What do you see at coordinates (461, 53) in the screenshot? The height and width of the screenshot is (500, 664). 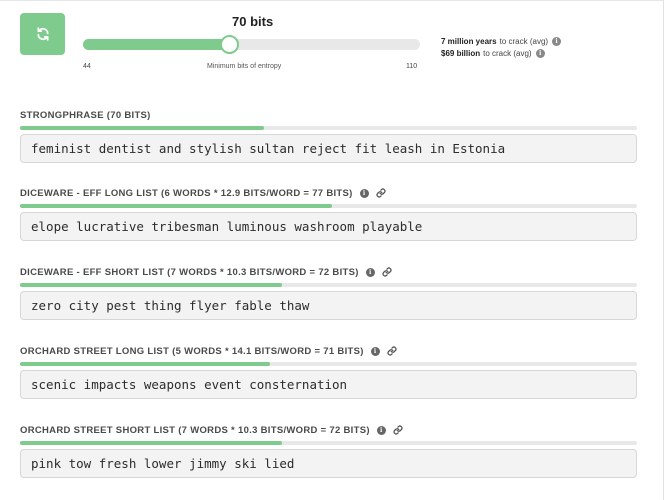 I see `crack-cost-value: $69 billion` at bounding box center [461, 53].